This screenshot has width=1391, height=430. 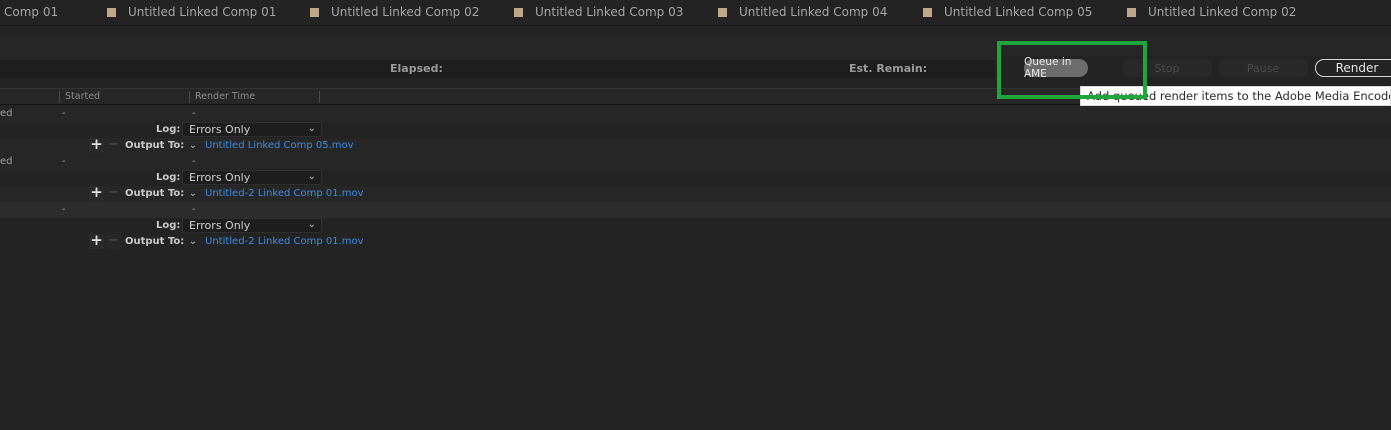 I want to click on tab-untitled-linked-comp-05: Untitled Linked Comp 05, so click(x=1007, y=12).